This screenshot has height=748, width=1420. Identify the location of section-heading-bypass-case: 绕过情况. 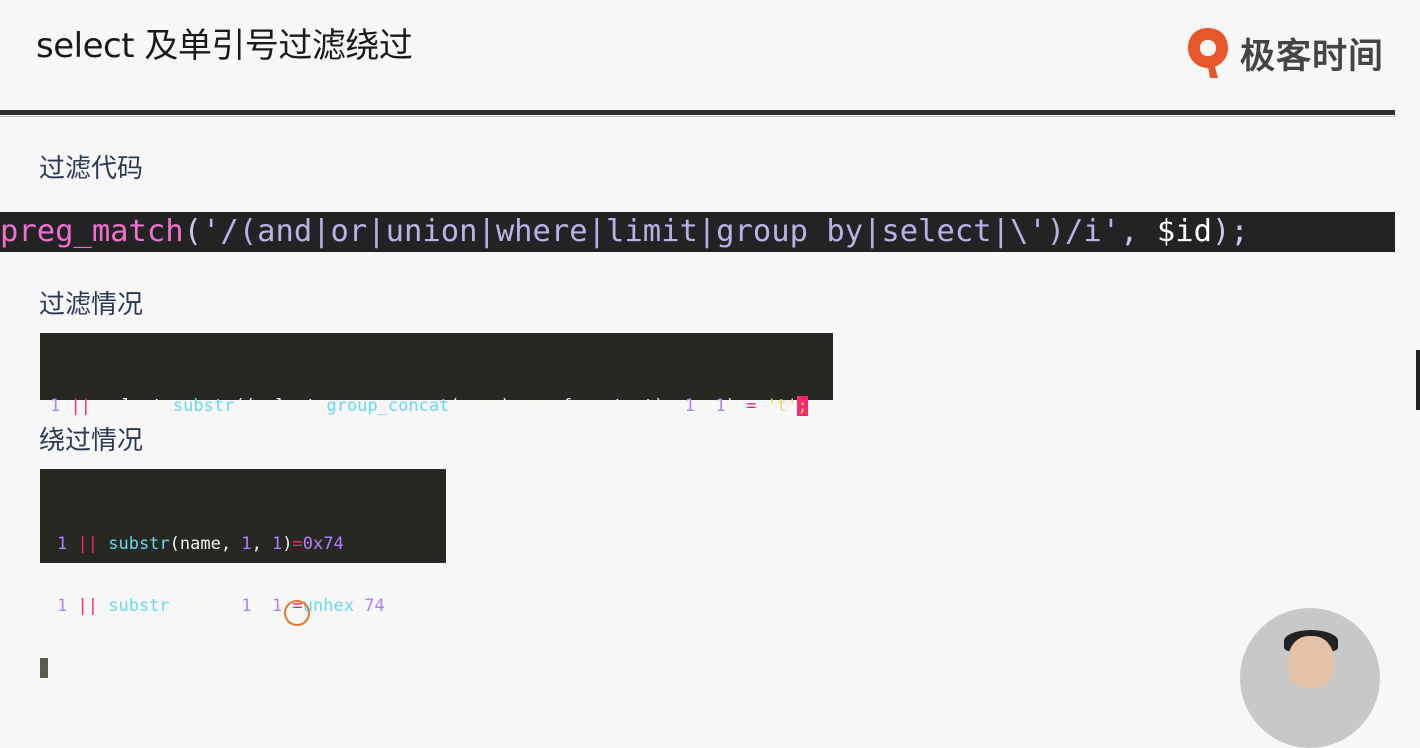
(91, 441).